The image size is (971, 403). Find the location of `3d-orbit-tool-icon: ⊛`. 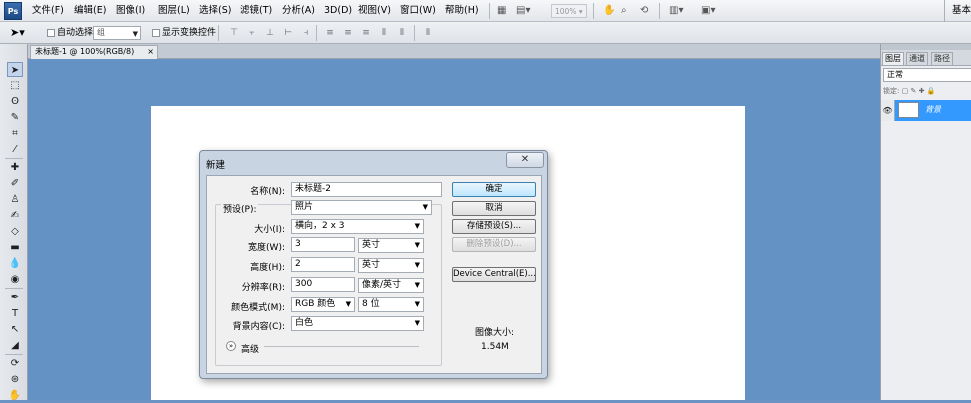

3d-orbit-tool-icon: ⊛ is located at coordinates (15, 379).